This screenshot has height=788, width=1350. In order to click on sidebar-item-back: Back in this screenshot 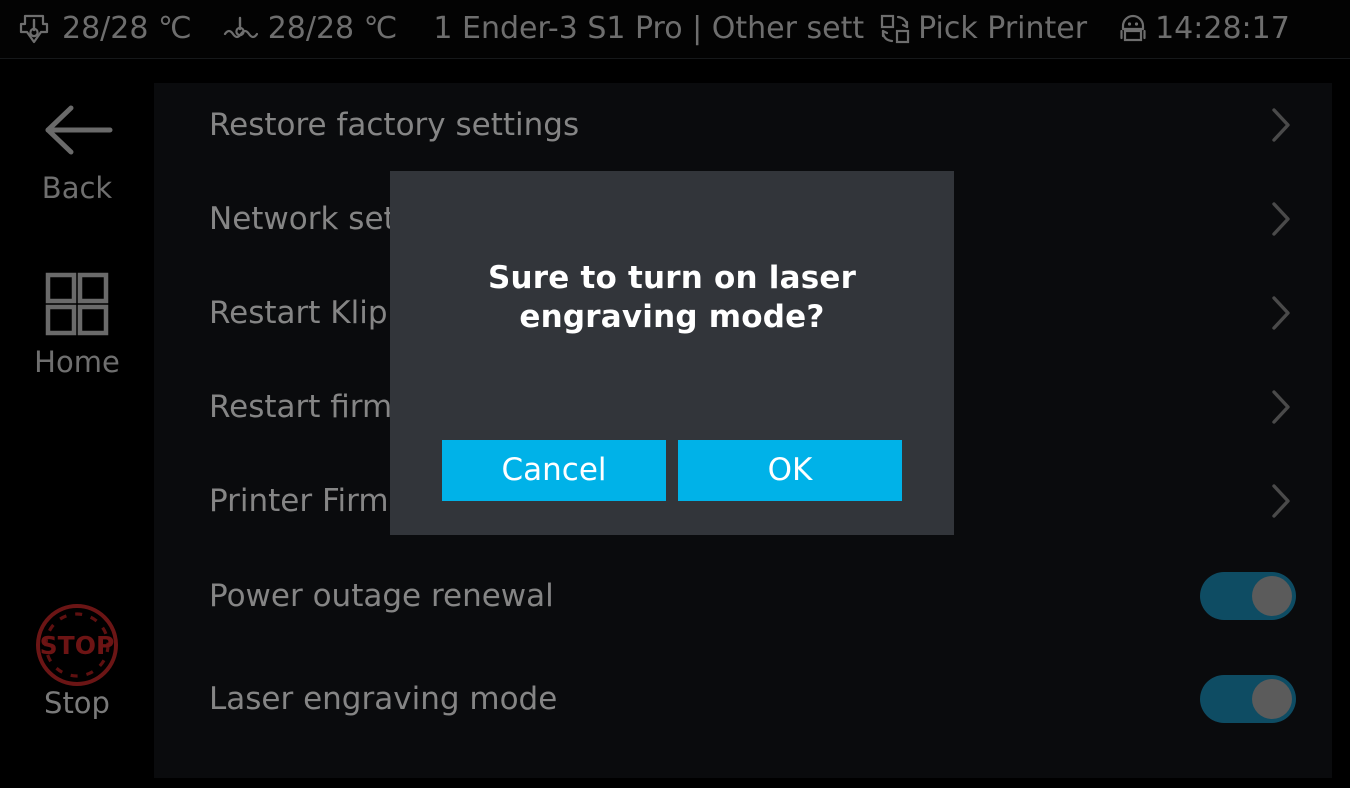, I will do `click(77, 148)`.